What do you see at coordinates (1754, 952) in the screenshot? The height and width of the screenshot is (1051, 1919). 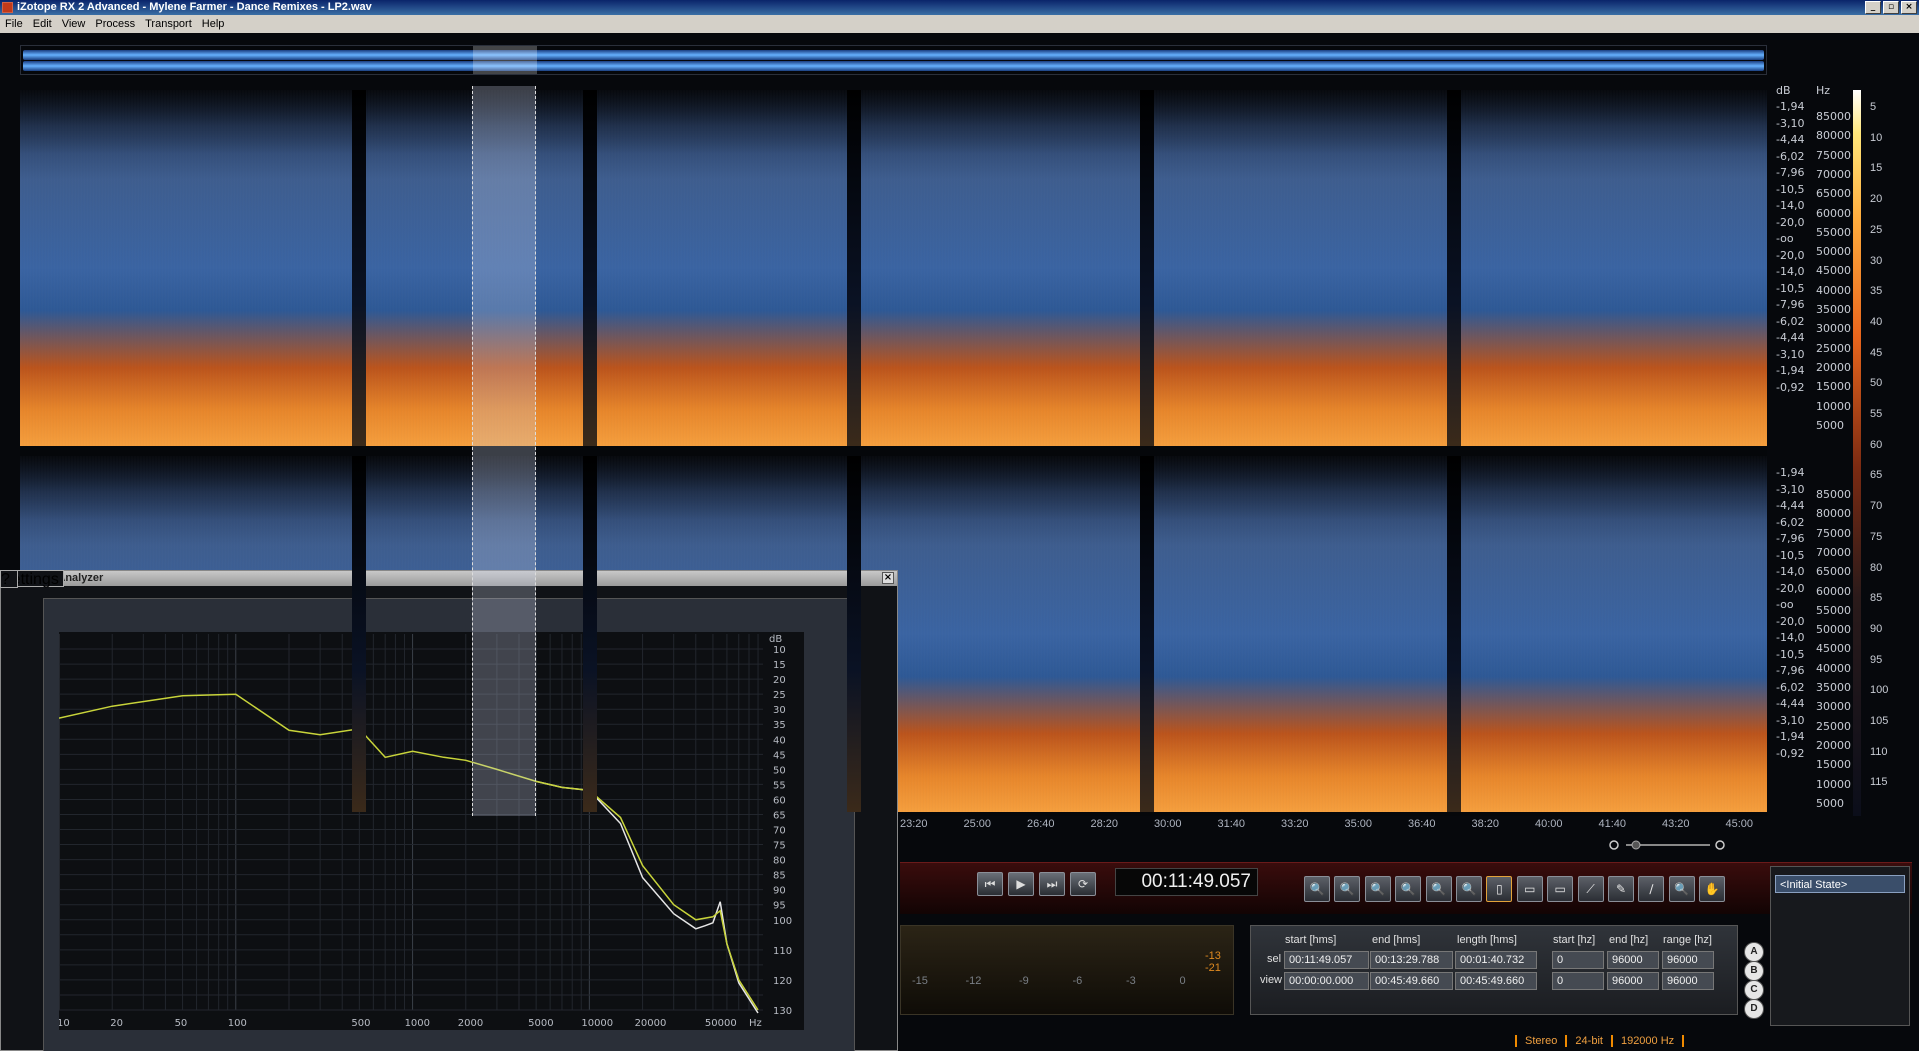 I see `compare-a-button: A` at bounding box center [1754, 952].